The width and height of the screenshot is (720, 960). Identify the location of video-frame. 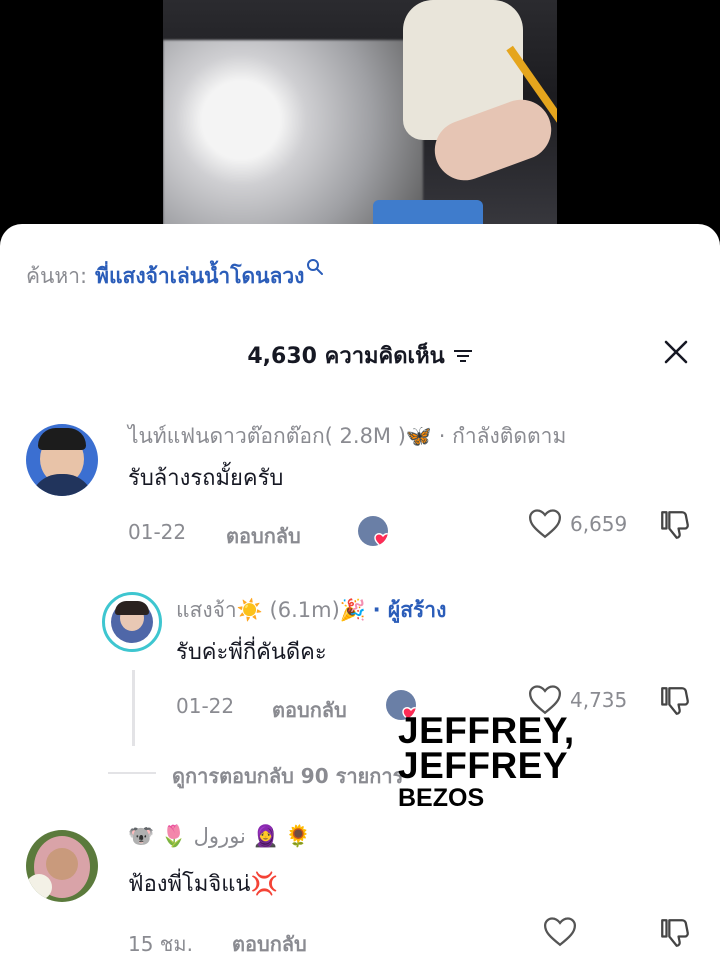
(360, 120).